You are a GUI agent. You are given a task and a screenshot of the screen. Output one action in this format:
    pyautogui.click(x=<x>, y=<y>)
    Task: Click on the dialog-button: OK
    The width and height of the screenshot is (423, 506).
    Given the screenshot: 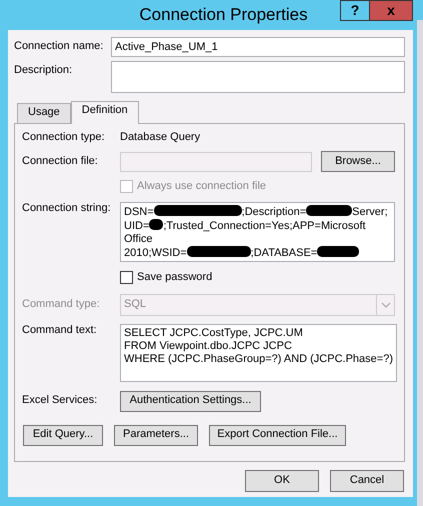 What is the action you would take?
    pyautogui.click(x=282, y=481)
    